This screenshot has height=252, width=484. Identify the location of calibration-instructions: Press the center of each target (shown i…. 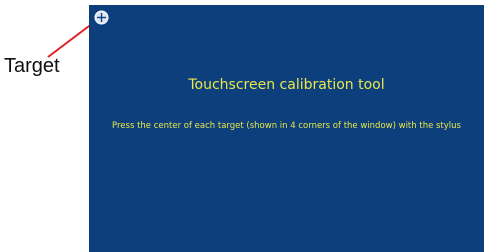
(286, 126).